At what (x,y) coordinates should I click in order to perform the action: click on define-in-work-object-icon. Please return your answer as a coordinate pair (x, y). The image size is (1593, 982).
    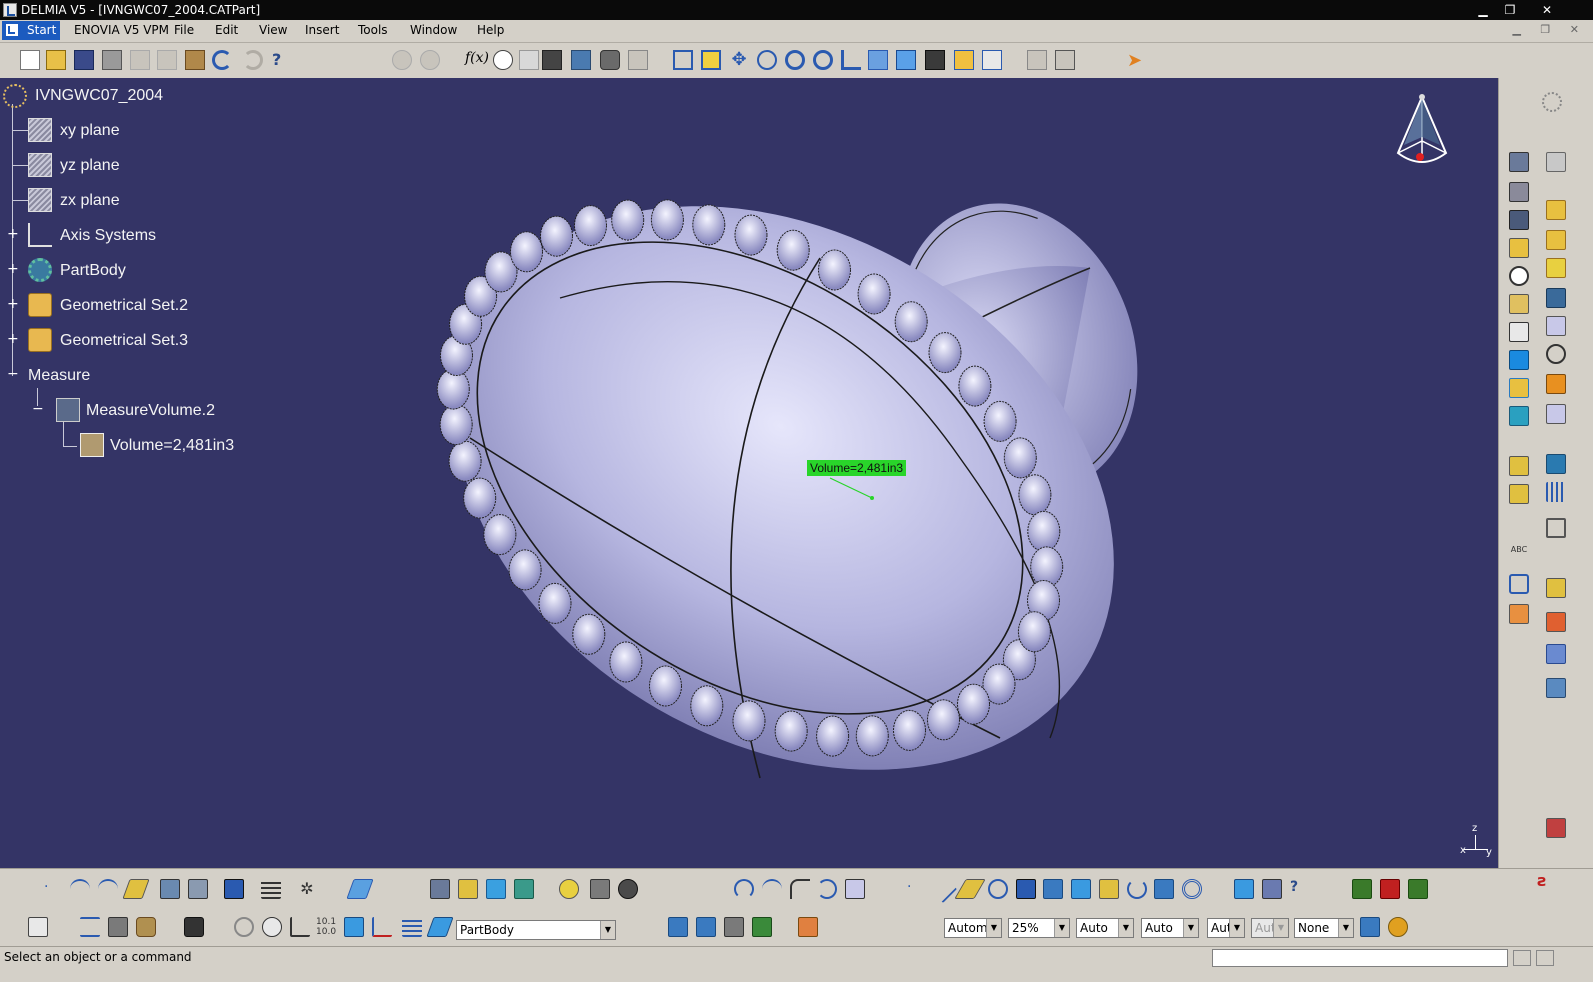
    Looking at the image, I should click on (440, 927).